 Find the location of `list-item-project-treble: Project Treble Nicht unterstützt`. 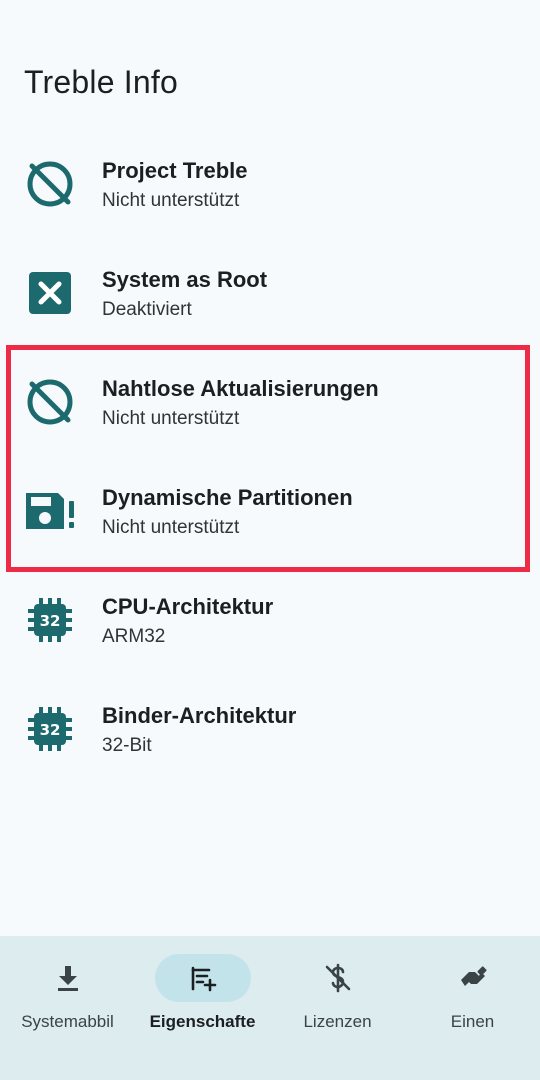

list-item-project-treble: Project Treble Nicht unterstützt is located at coordinates (270, 194).